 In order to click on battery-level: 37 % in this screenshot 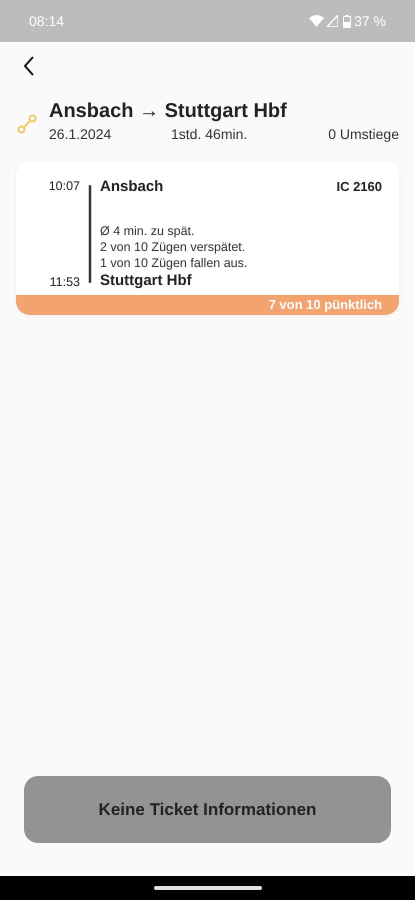, I will do `click(370, 21)`.